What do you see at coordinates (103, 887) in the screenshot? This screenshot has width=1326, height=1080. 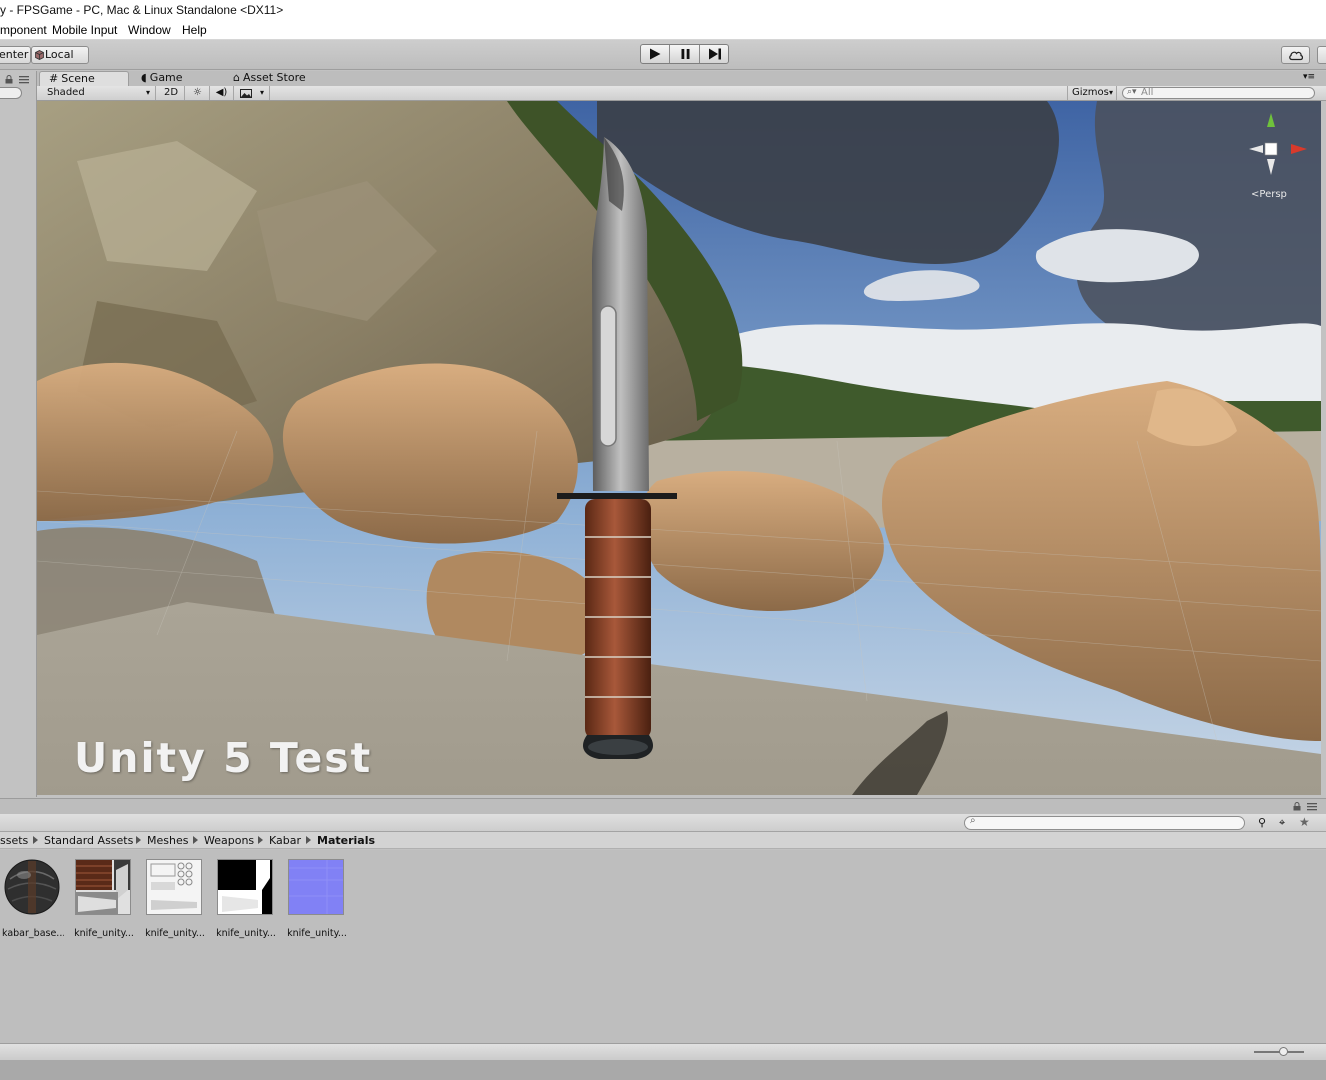 I see `albedo-texture-thumbnail` at bounding box center [103, 887].